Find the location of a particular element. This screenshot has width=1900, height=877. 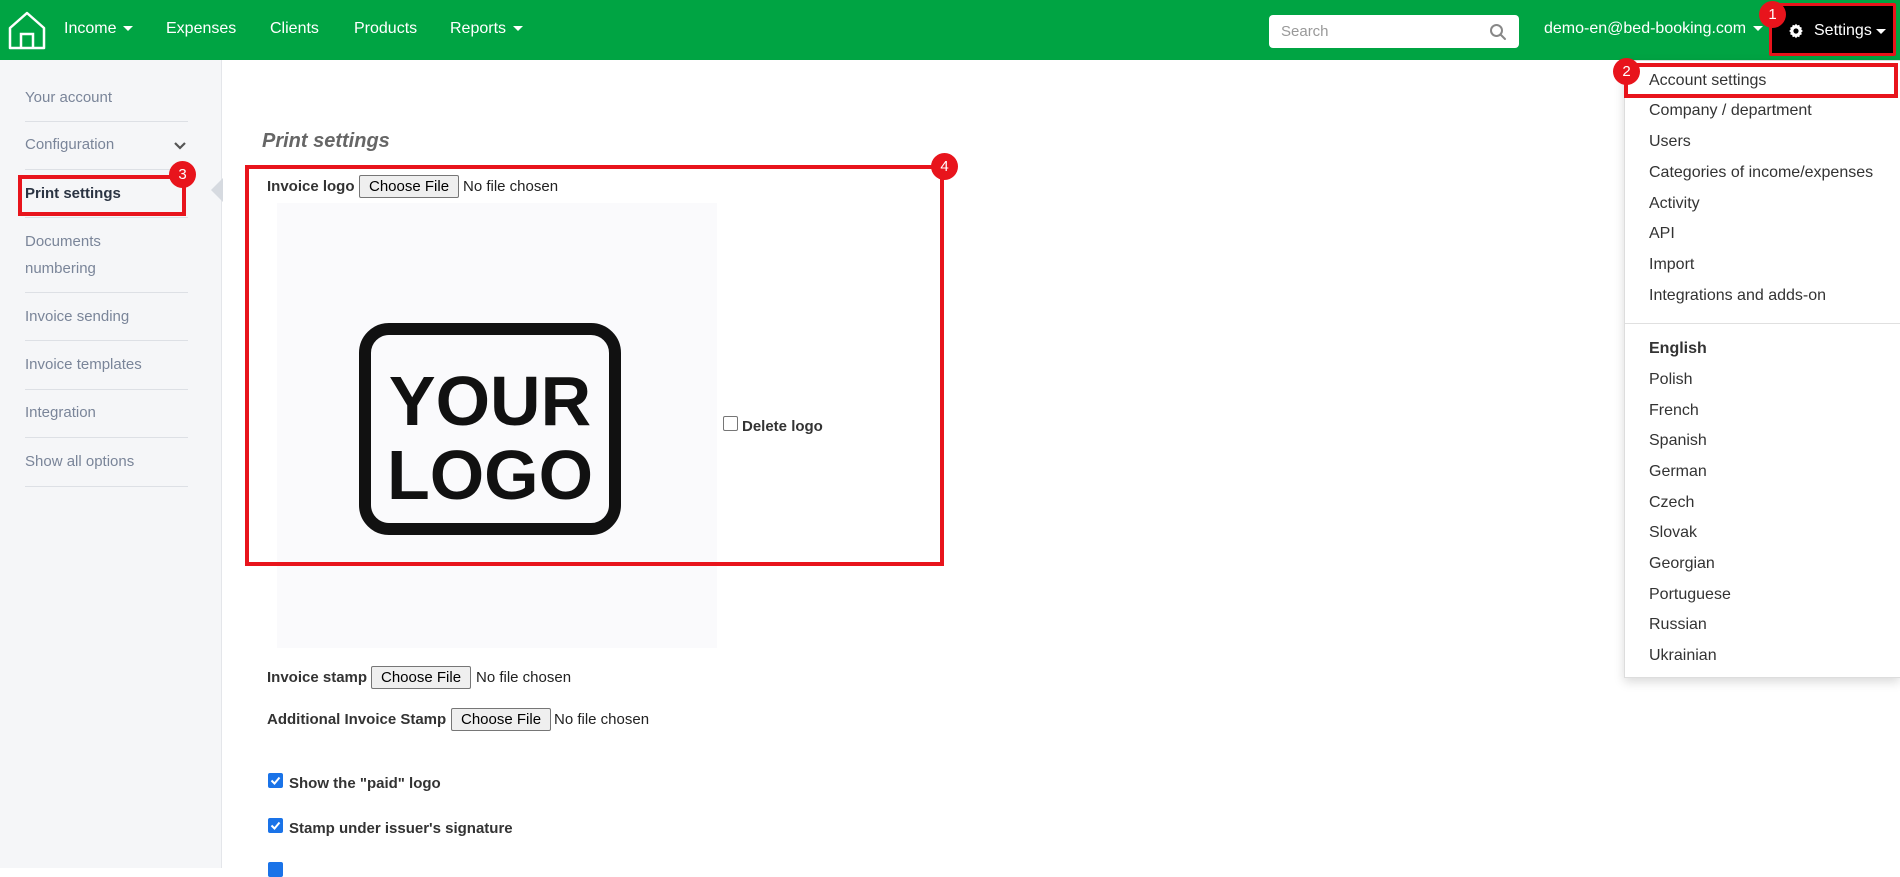

page-title: Print settings is located at coordinates (326, 141).